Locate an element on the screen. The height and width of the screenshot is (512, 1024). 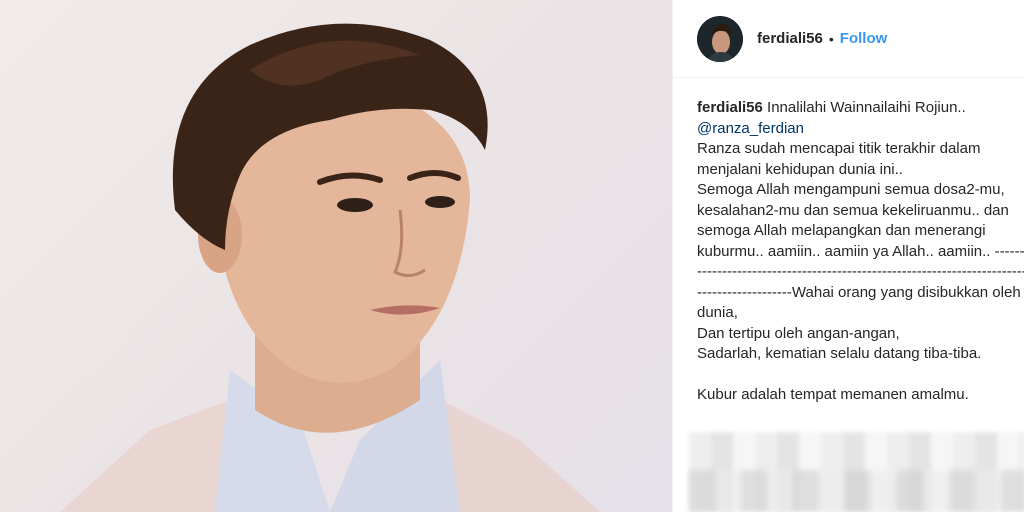
avatar is located at coordinates (720, 38).